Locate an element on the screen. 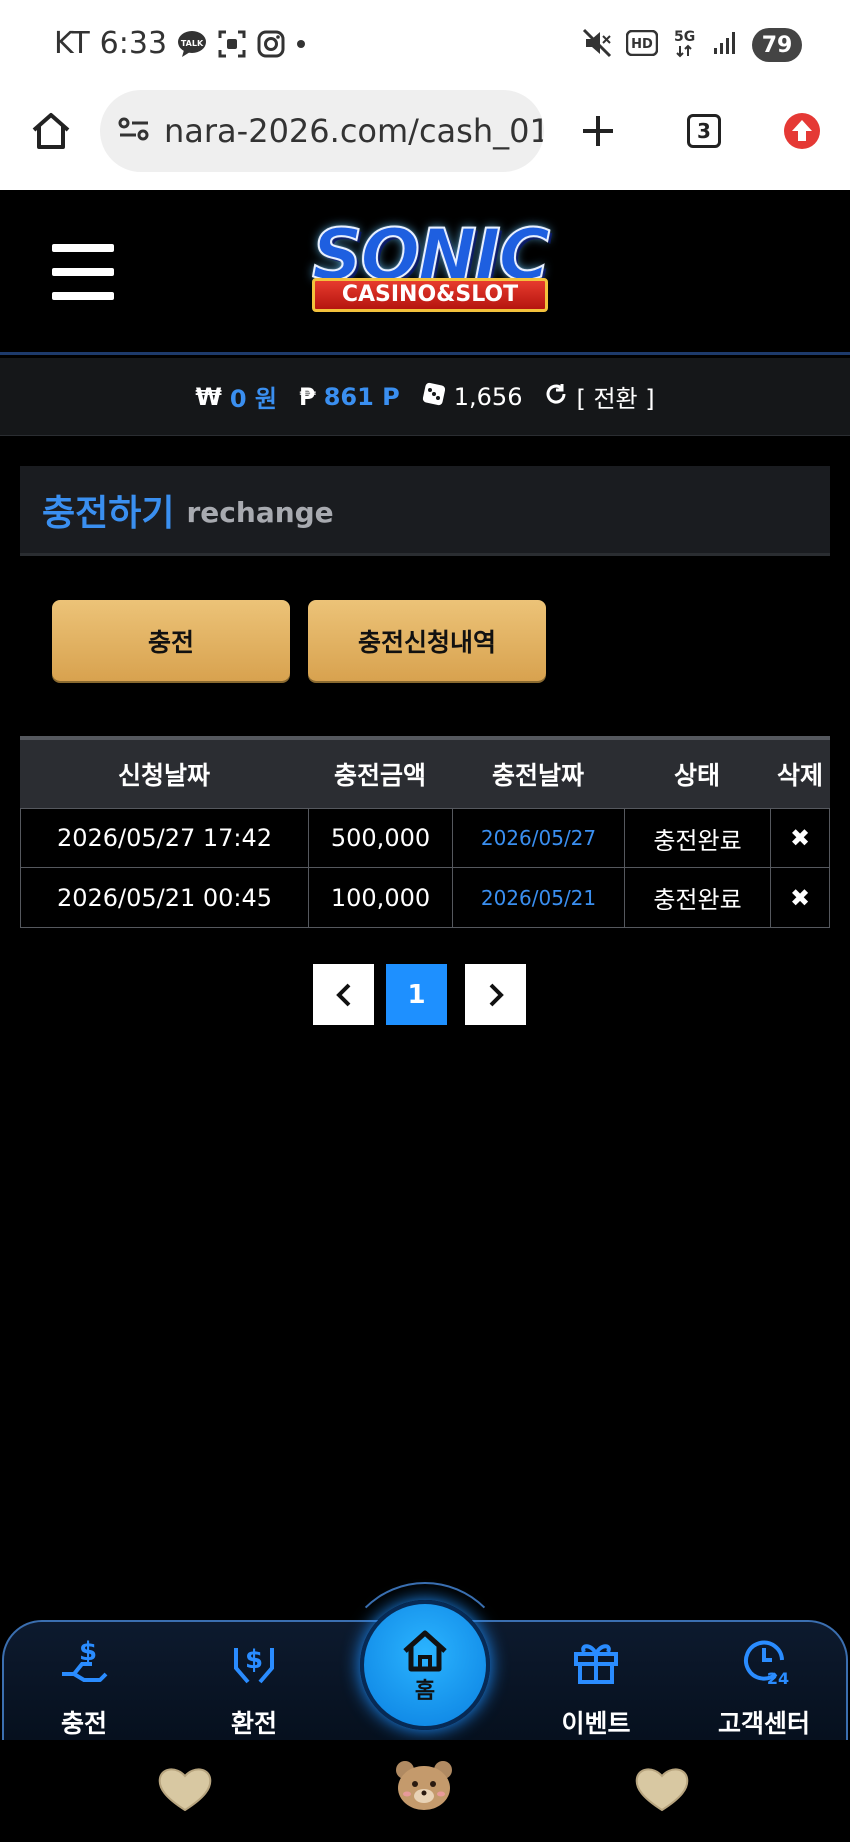 This screenshot has height=1842, width=850. nav-home: 홈 is located at coordinates (425, 1665).